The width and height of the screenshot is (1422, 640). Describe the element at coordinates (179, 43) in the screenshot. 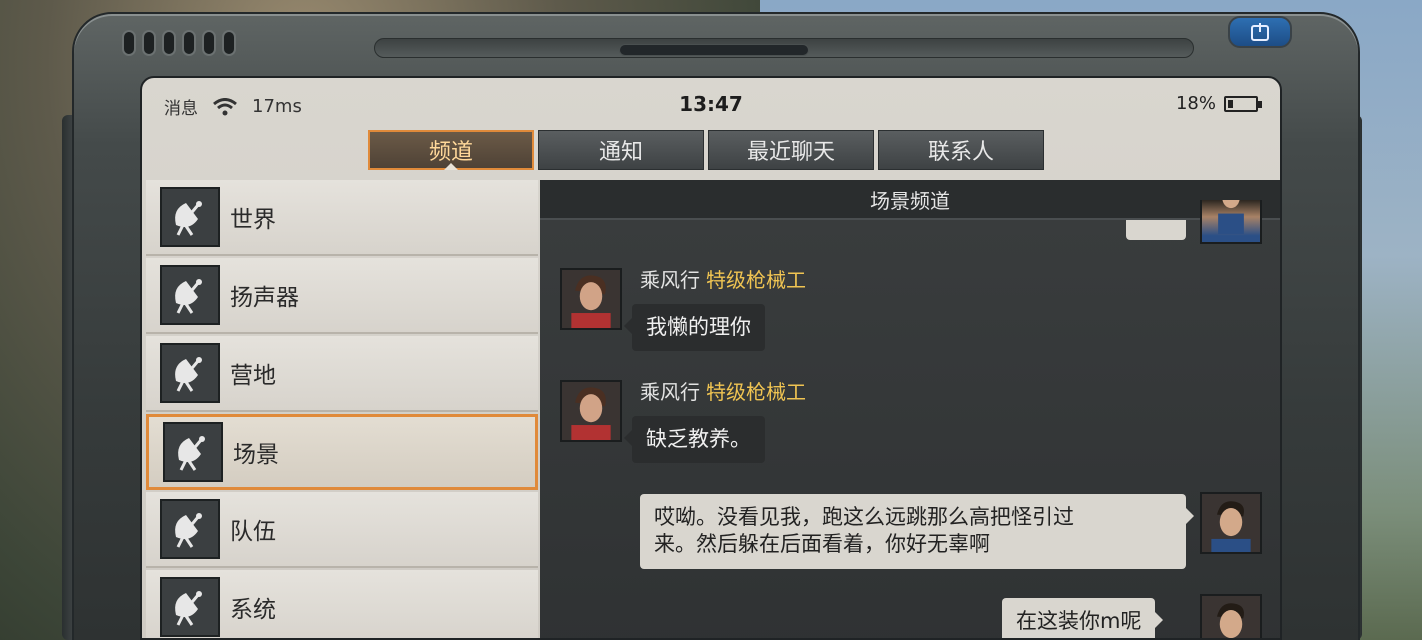

I see `device-vents` at that location.